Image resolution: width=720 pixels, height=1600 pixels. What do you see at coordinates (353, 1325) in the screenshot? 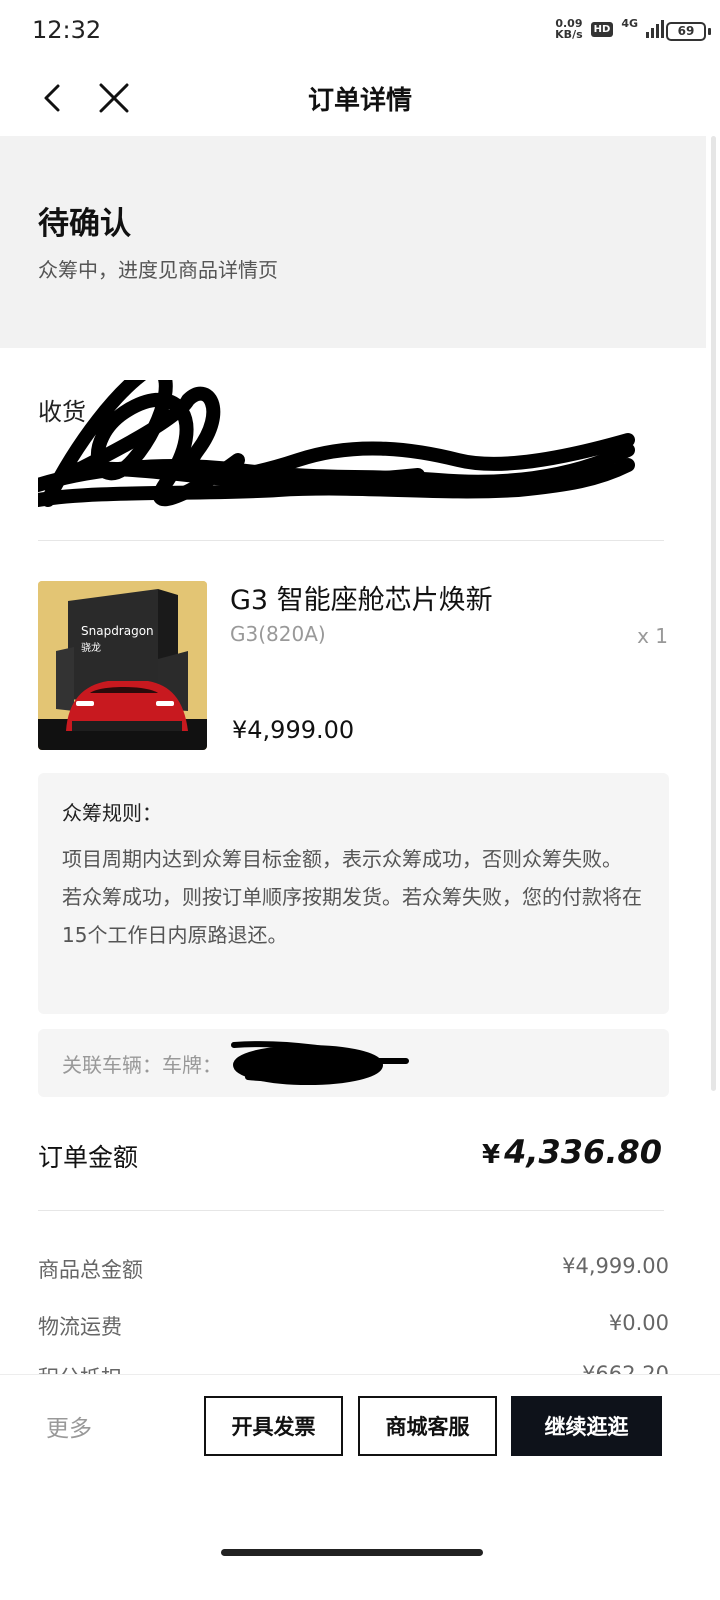
I see `detail-row-shipping: 物流运费 ¥0.00` at bounding box center [353, 1325].